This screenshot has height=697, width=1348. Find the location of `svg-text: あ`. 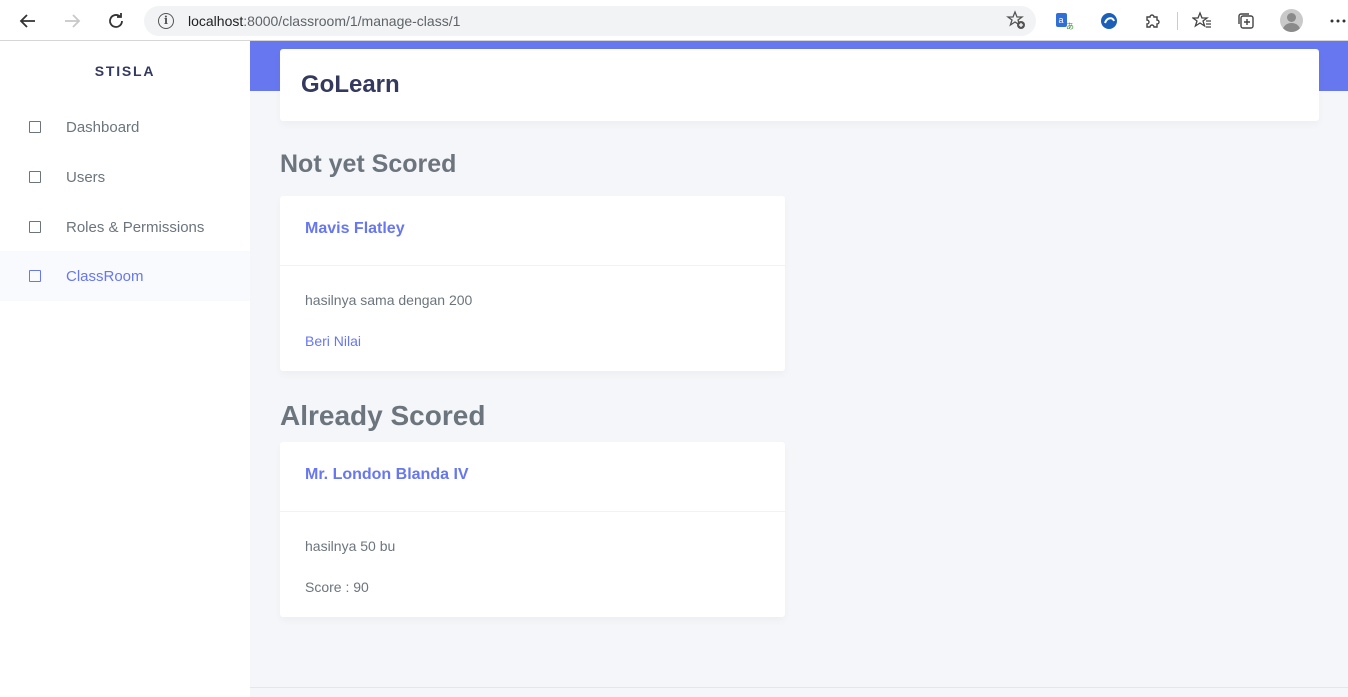

svg-text: あ is located at coordinates (1070, 26).